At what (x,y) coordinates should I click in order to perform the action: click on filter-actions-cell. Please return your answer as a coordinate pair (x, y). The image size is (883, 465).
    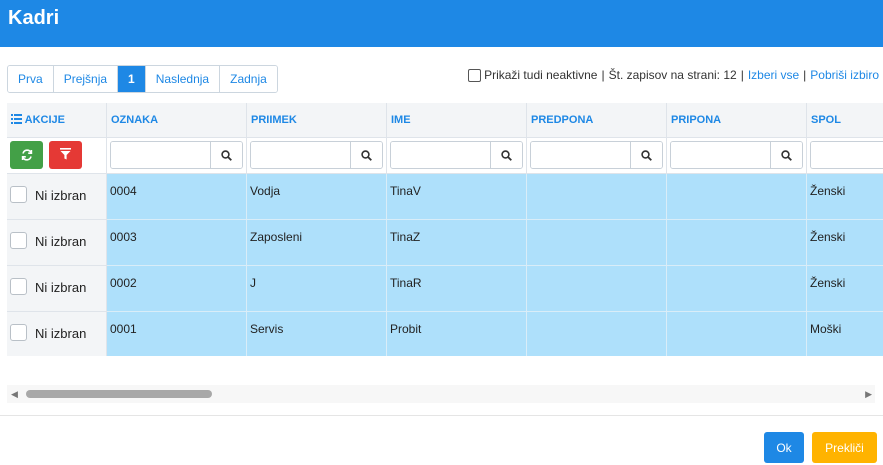
    Looking at the image, I should click on (57, 156).